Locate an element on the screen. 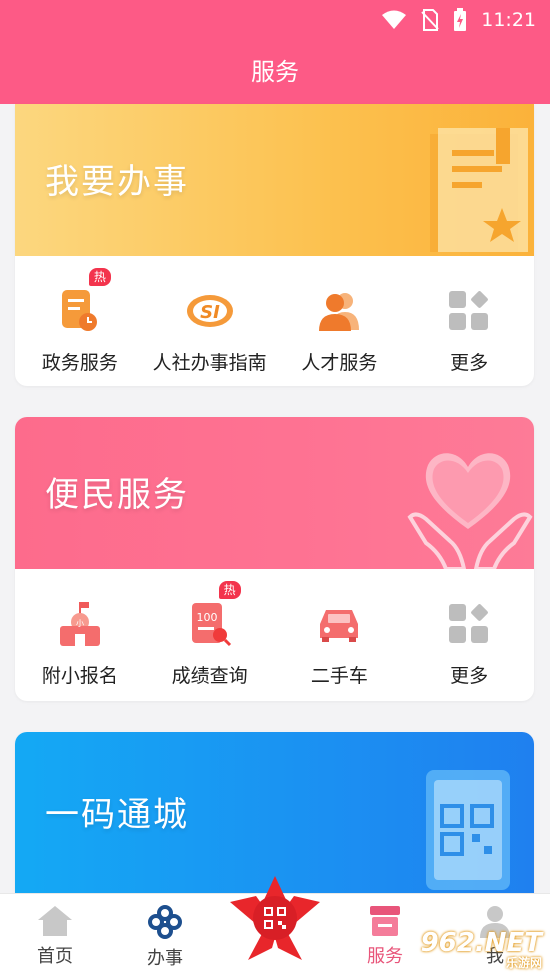 Image resolution: width=550 pixels, height=979 pixels. nav-label: 首页 is located at coordinates (55, 956).